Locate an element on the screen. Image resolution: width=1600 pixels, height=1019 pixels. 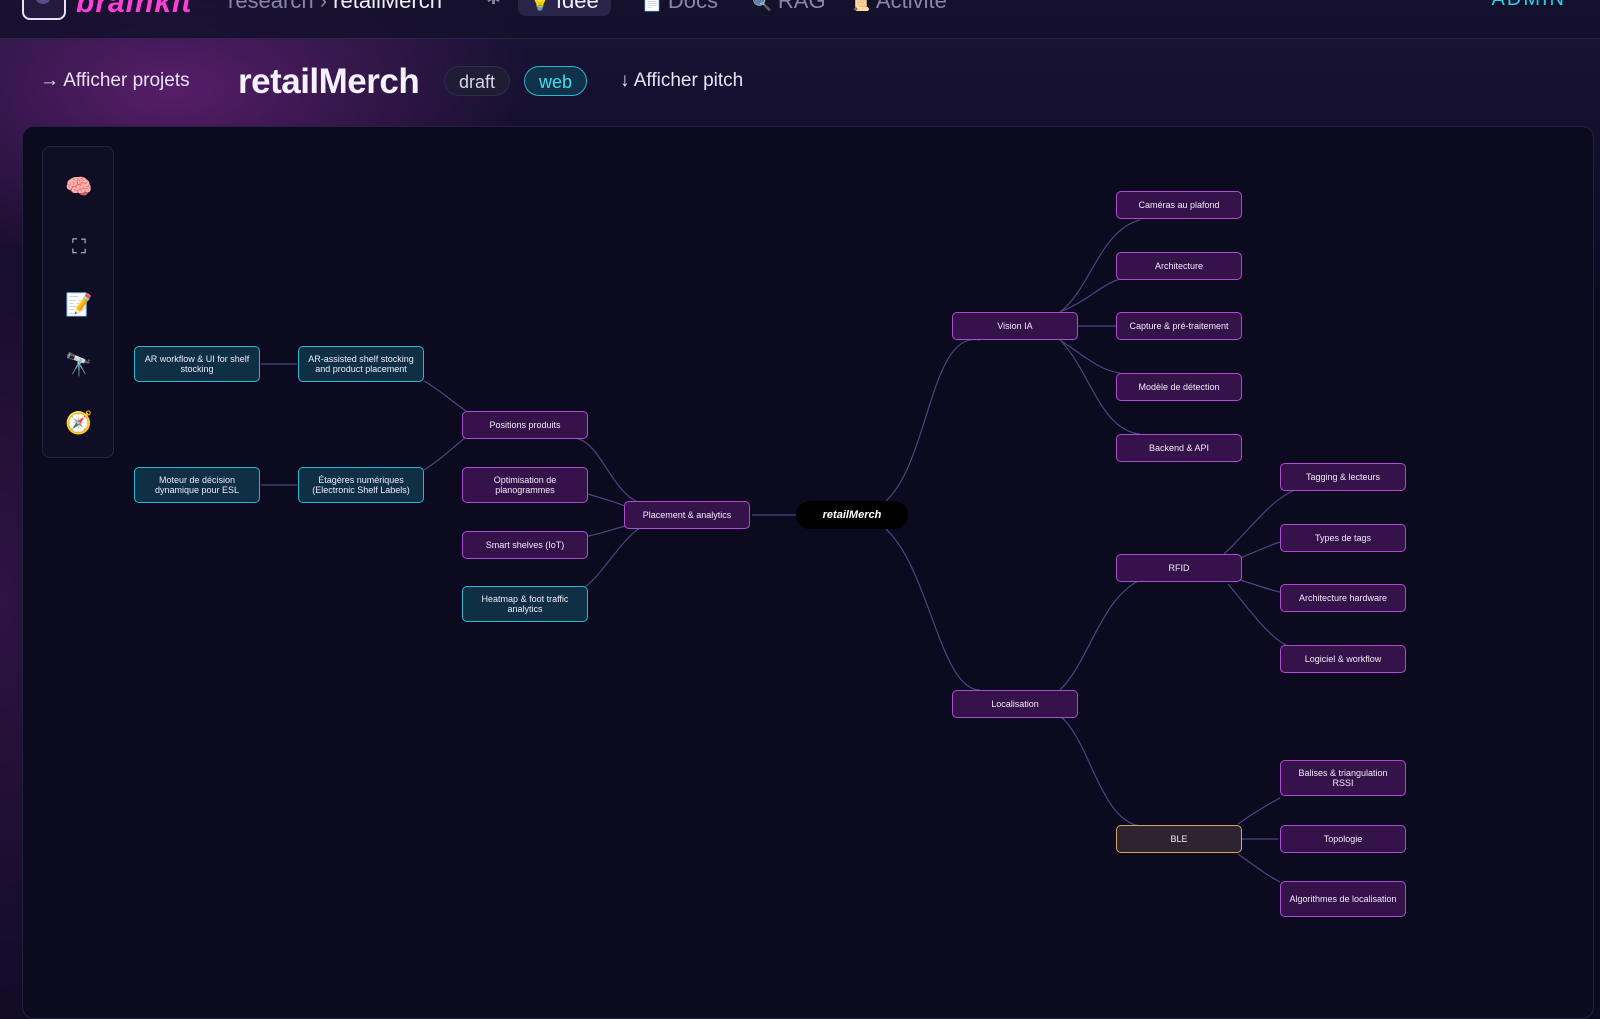
link-vision-architecture is located at coordinates (1090, 295).